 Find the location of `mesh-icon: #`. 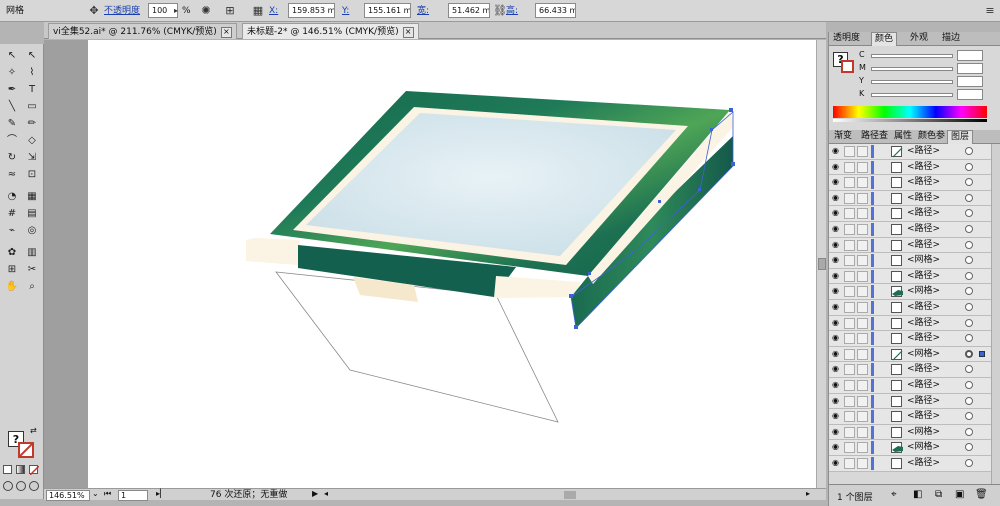

mesh-icon: # is located at coordinates (12, 214).